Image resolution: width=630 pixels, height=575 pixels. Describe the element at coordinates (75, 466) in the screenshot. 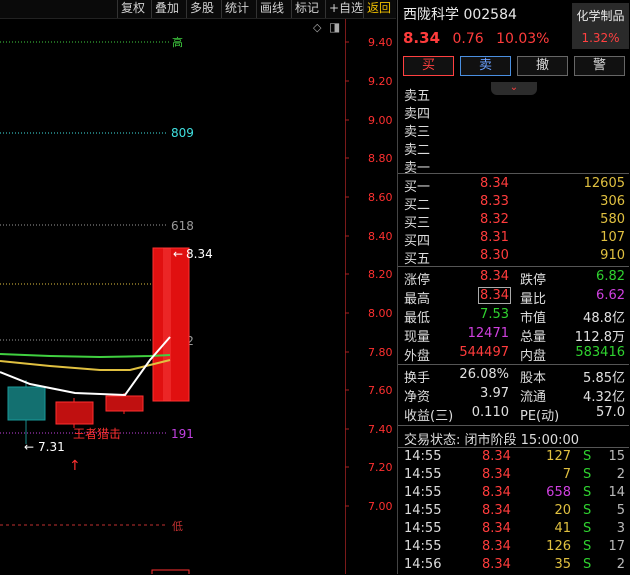

I see `signal-arrow-icon: ↑` at that location.